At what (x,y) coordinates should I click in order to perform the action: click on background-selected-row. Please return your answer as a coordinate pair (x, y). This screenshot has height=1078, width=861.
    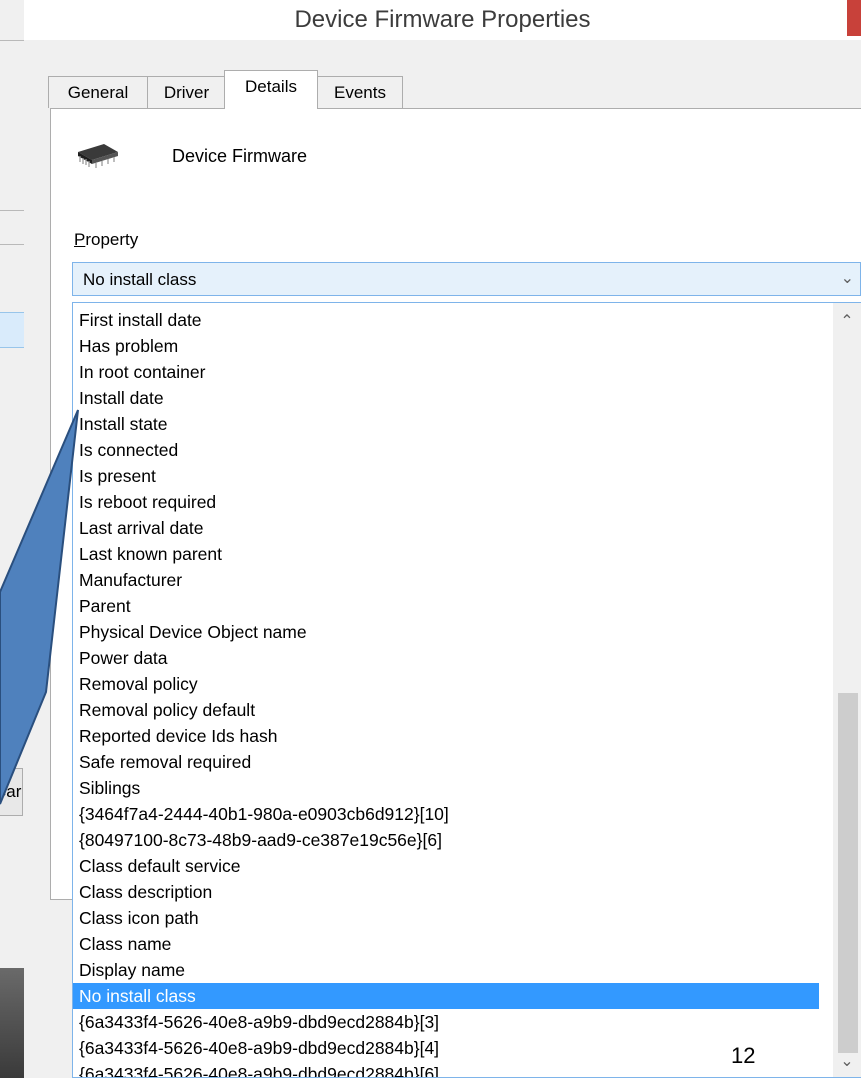
    Looking at the image, I should click on (12, 330).